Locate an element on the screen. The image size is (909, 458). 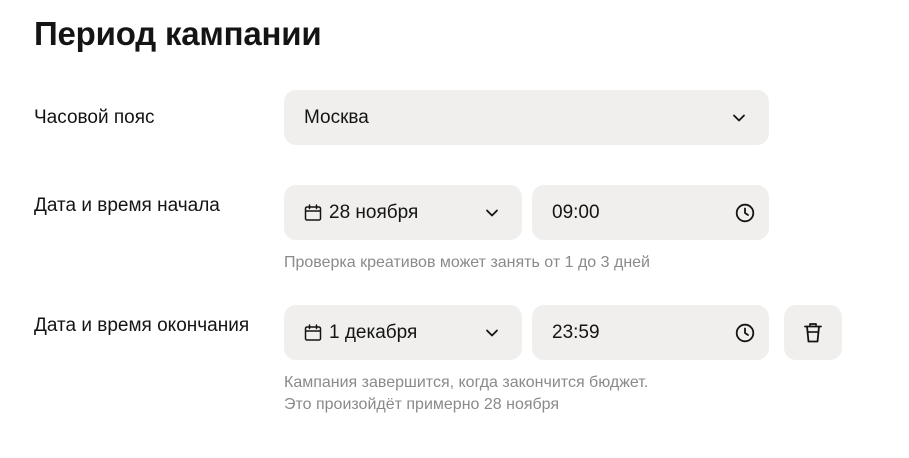
start-date-value: 28 ноября is located at coordinates (374, 212).